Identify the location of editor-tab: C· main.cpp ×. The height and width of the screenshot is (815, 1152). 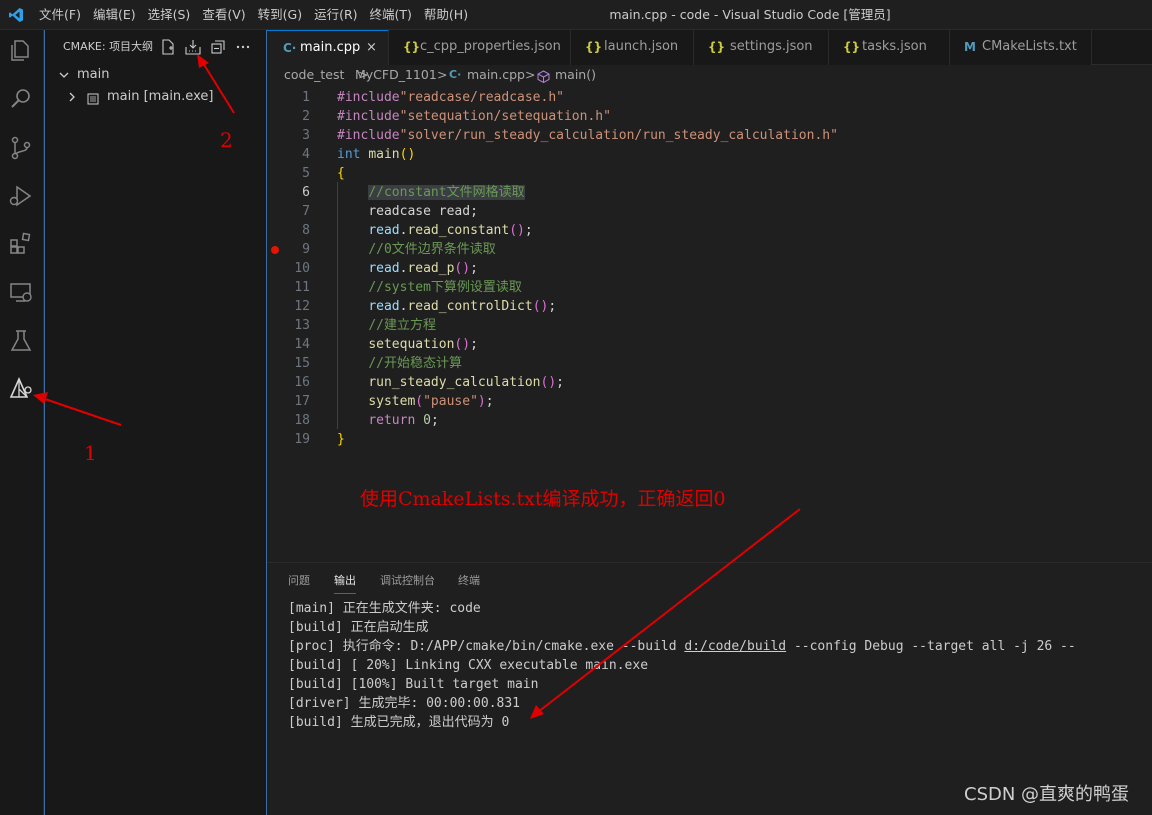
(328, 47).